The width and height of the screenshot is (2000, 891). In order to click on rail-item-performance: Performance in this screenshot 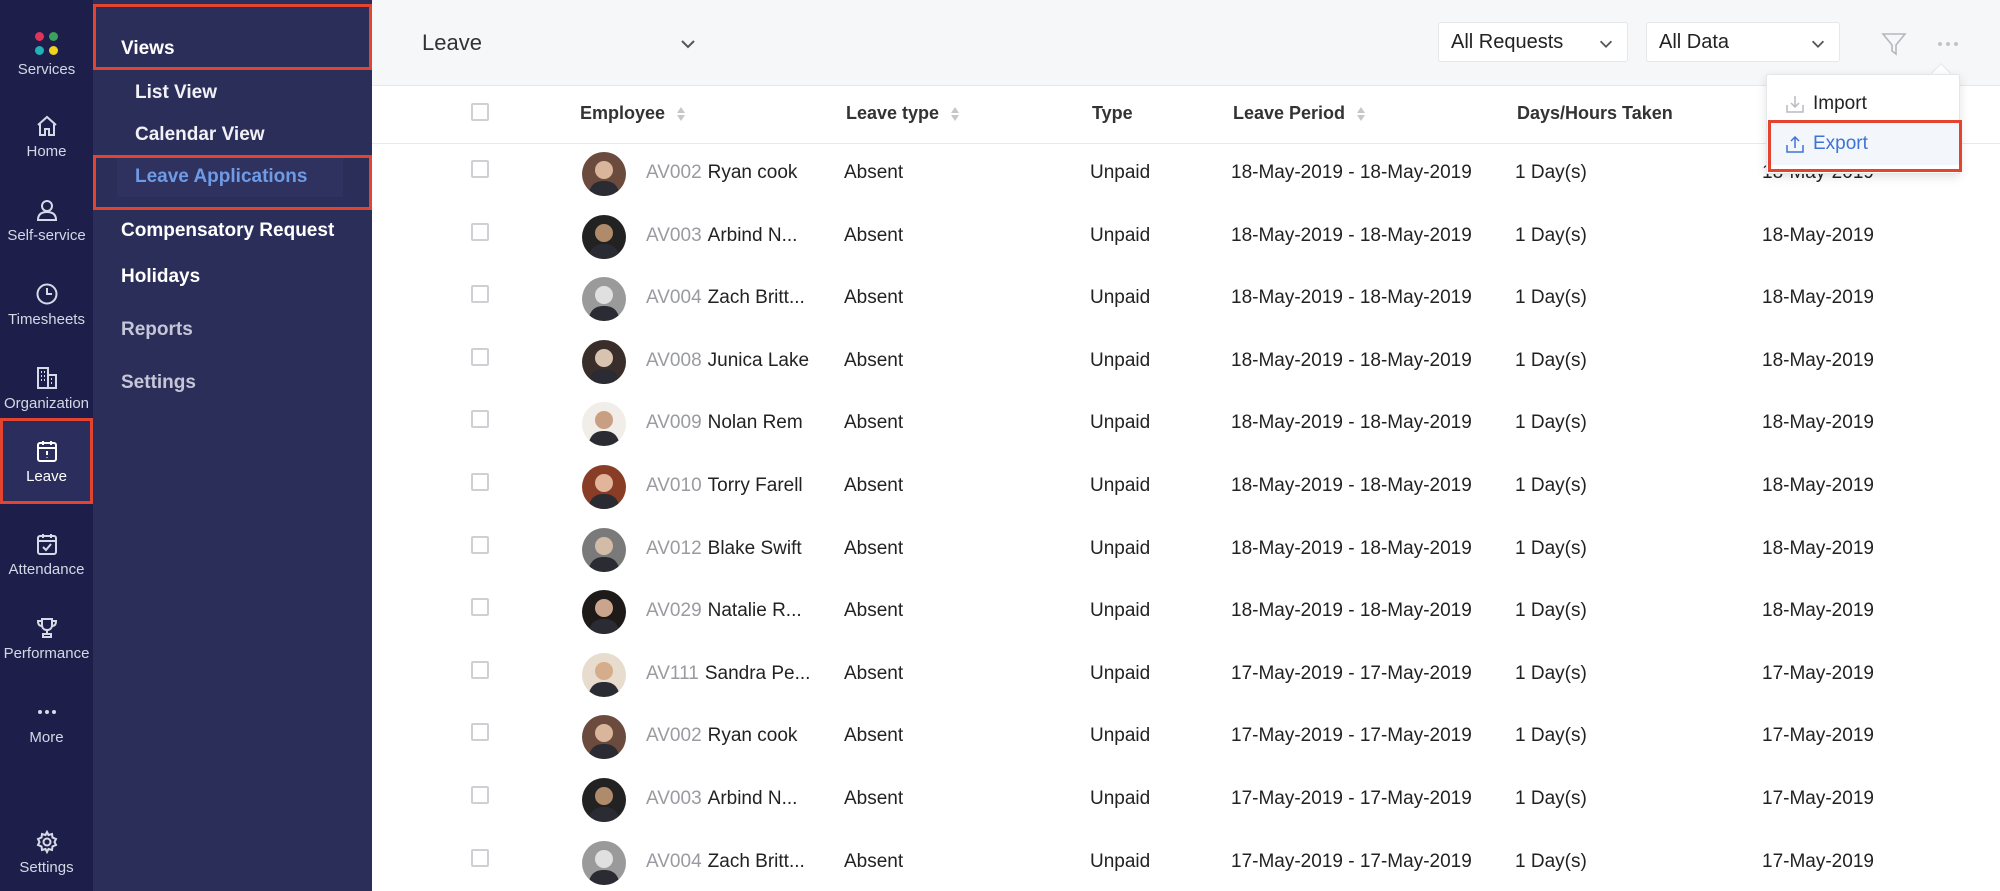, I will do `click(46, 638)`.